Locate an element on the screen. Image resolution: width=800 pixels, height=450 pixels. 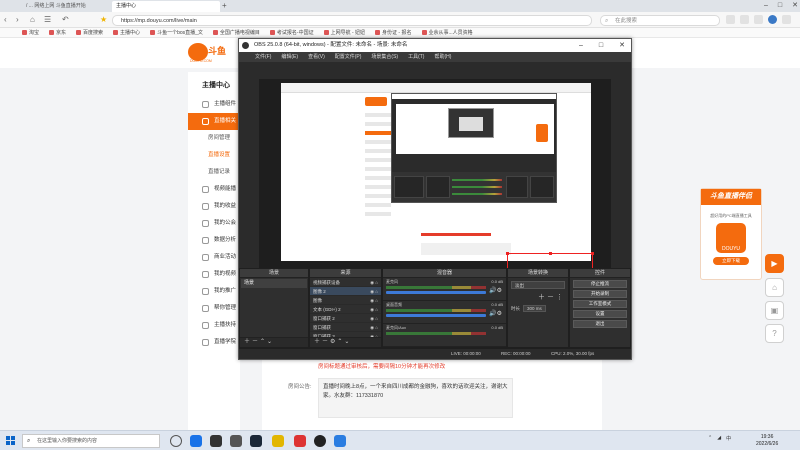
sidebar-subitem-room-manage: 房间管理 is located at coordinates (214, 138).